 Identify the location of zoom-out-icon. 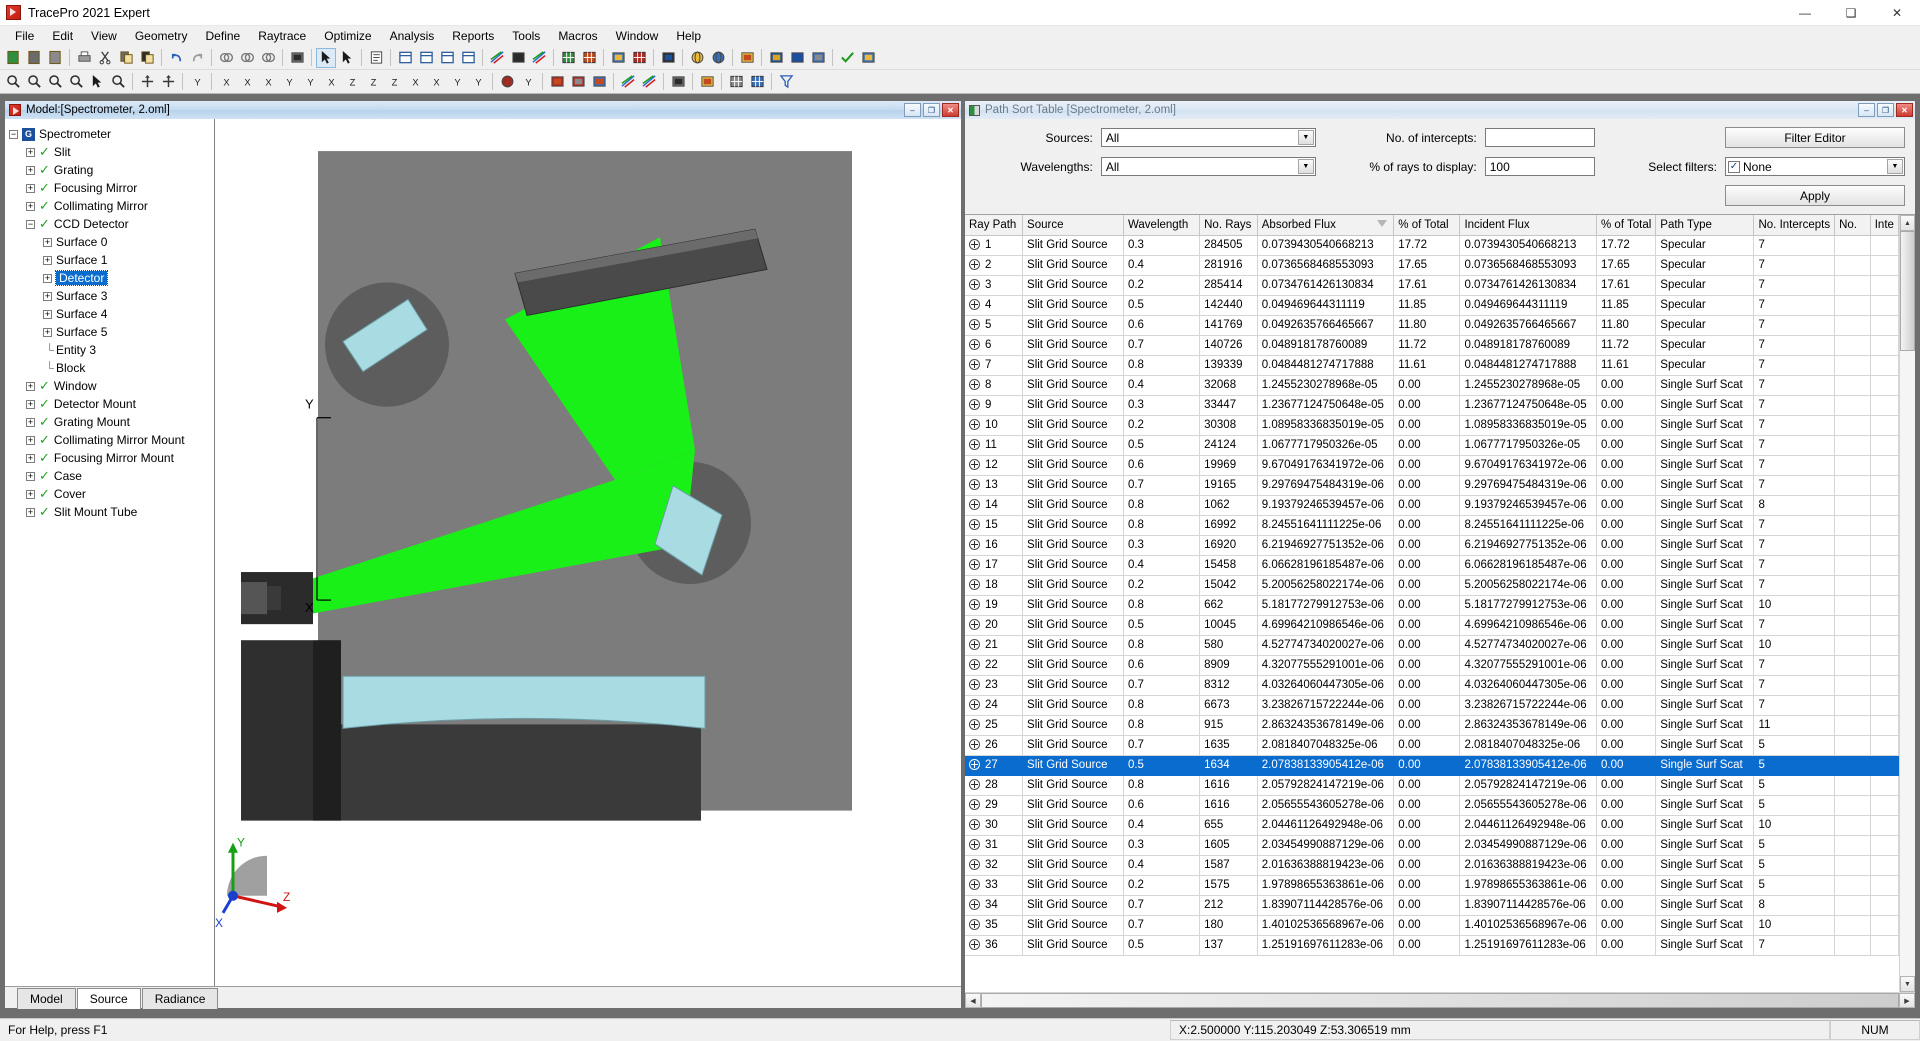
(34, 82).